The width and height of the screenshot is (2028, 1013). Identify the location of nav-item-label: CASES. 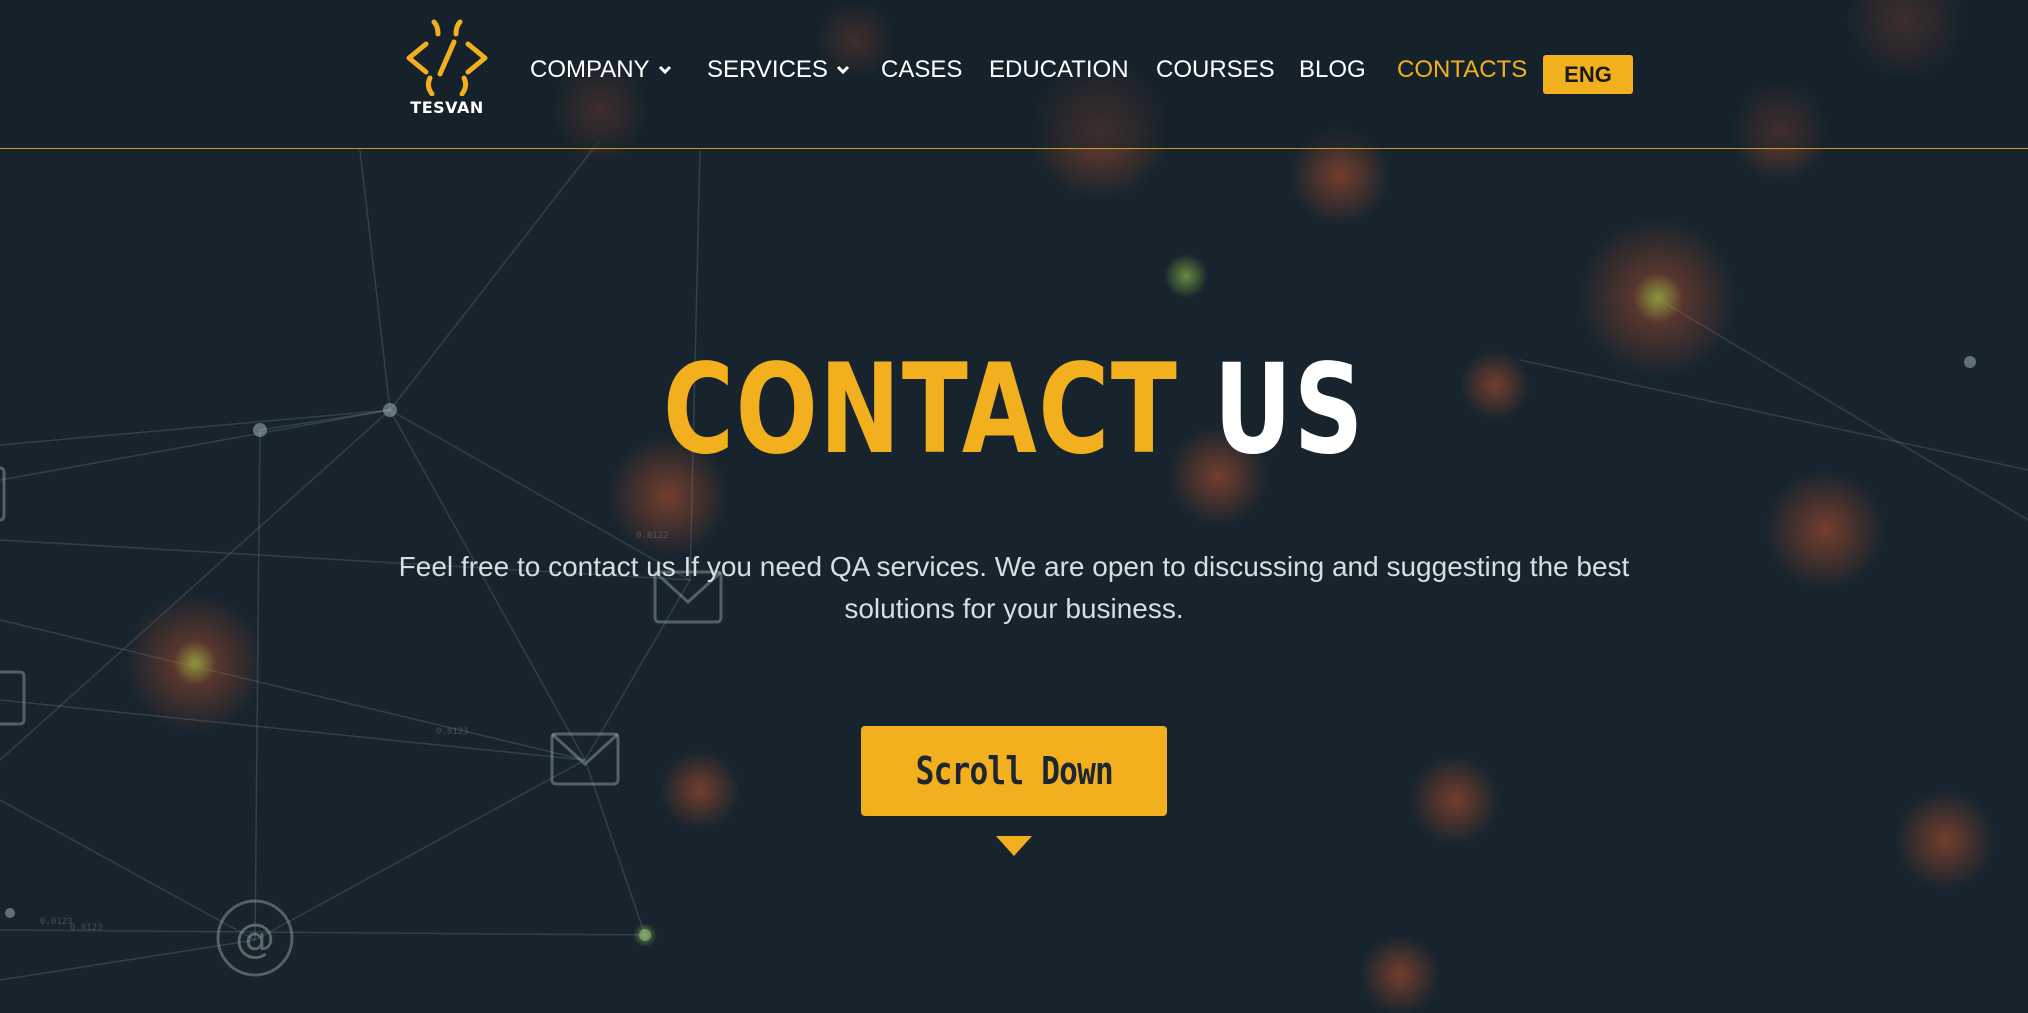
(922, 69).